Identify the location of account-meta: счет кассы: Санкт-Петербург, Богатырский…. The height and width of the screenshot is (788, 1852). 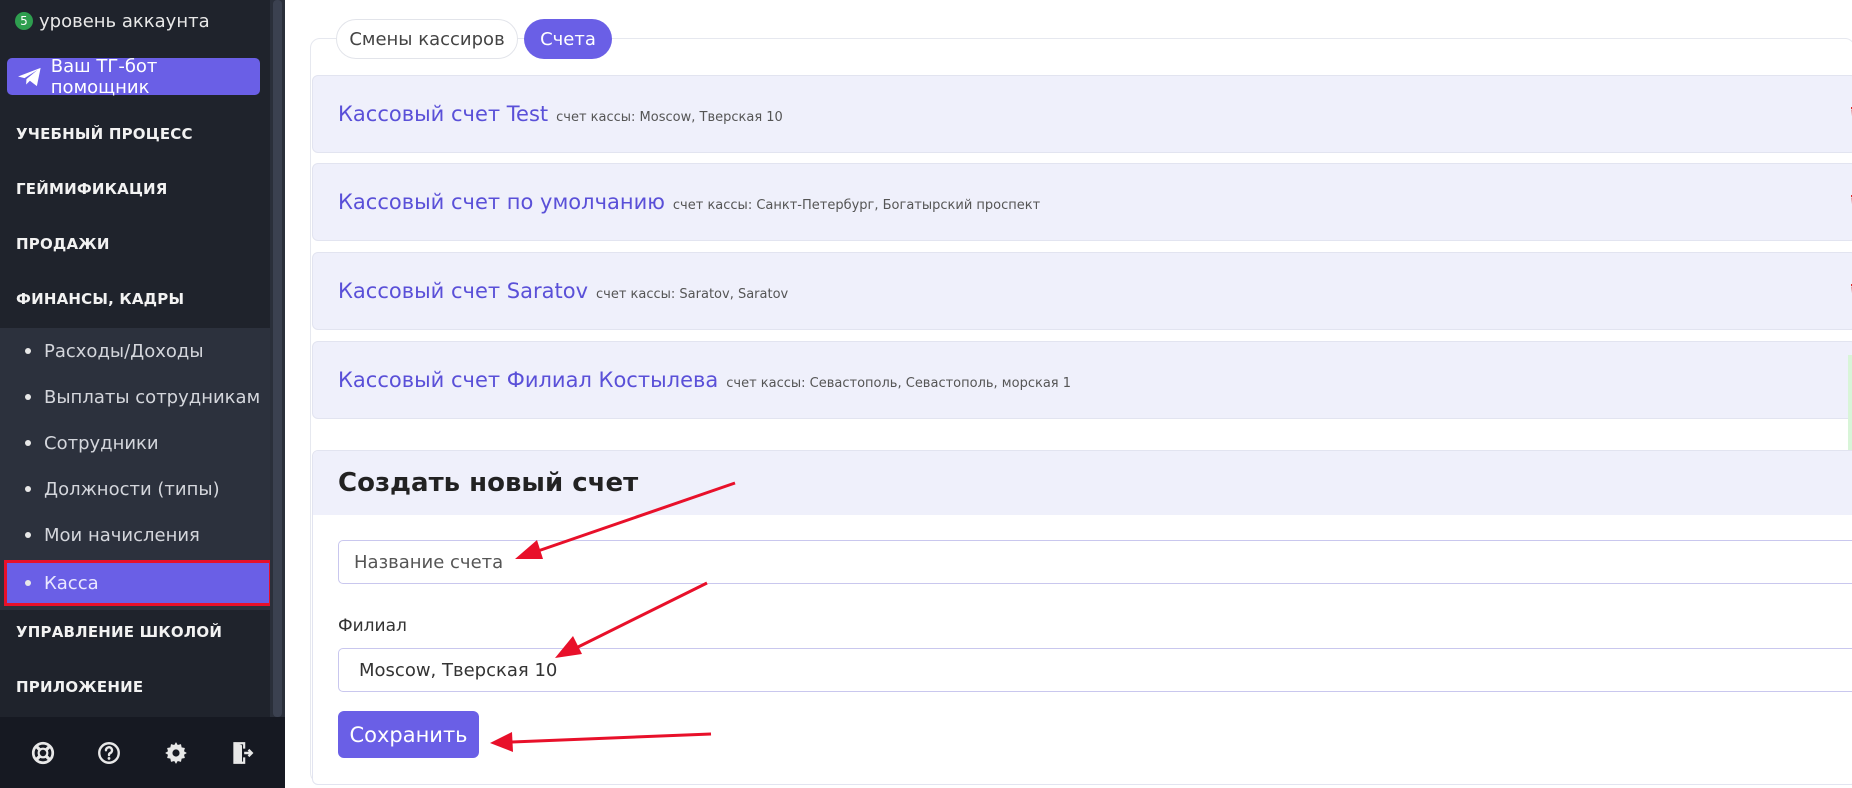
(856, 205).